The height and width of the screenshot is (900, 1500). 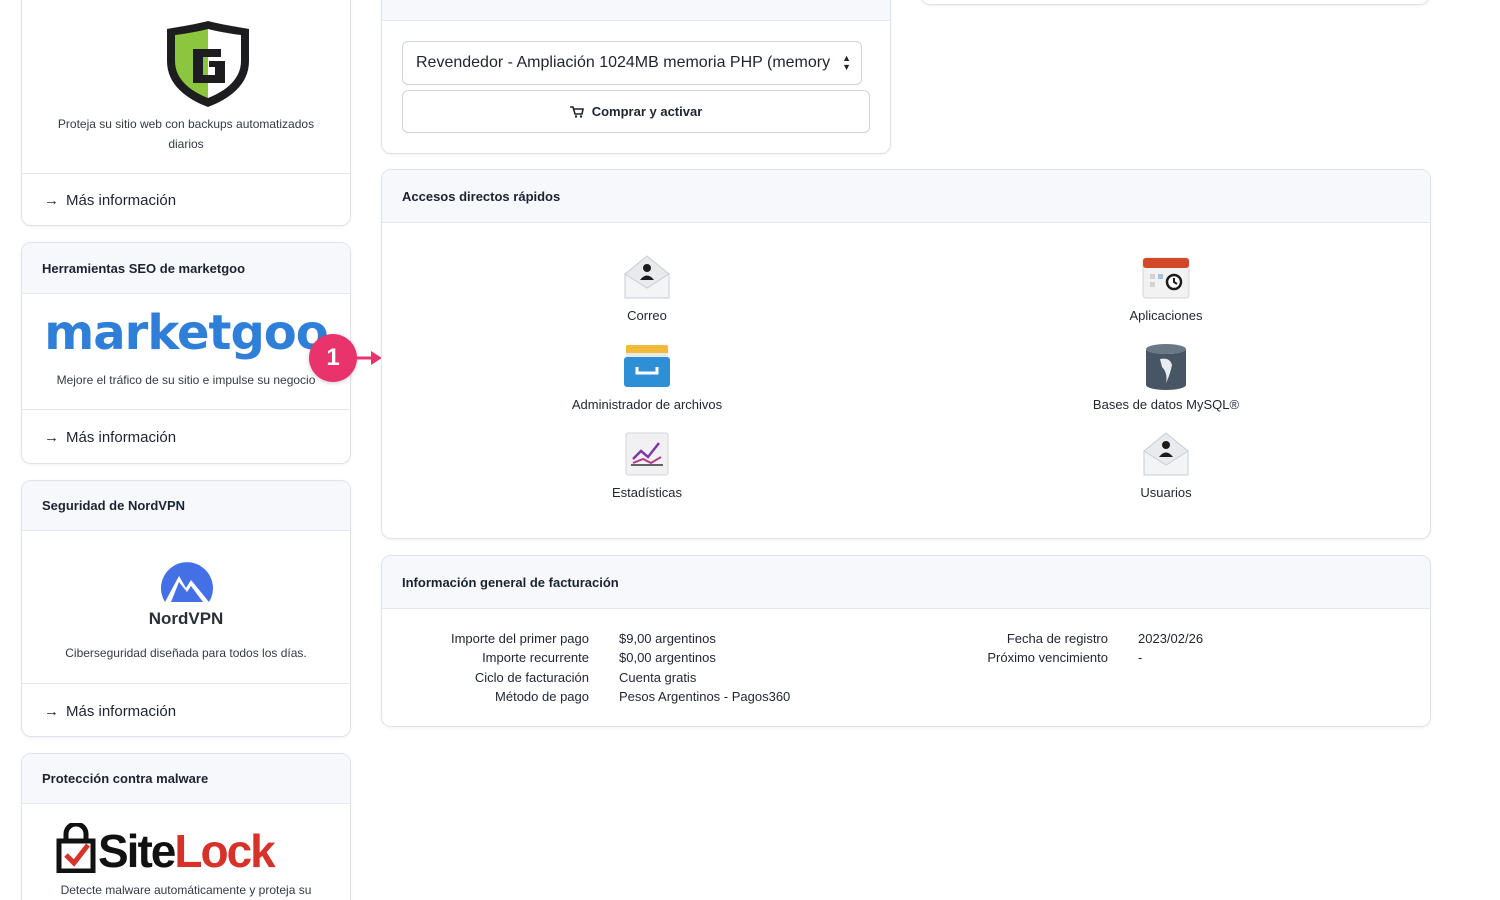 I want to click on quick-access-applications: Aplicaciones, so click(x=1166, y=287).